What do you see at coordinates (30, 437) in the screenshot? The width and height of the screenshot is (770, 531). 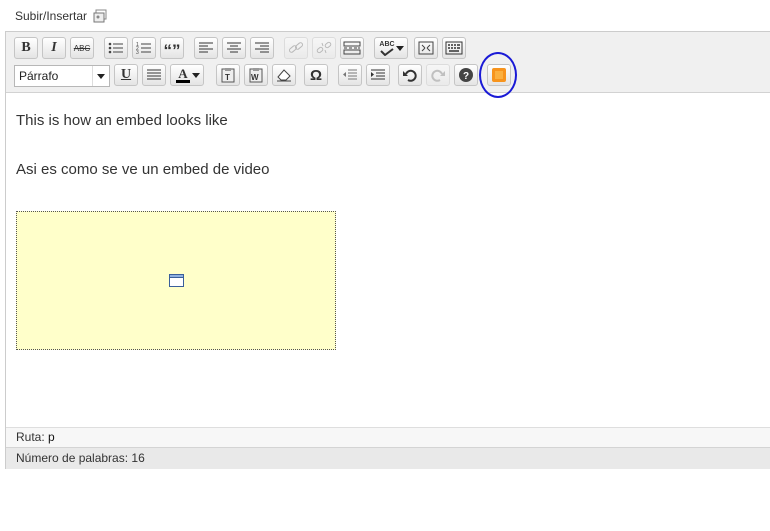 I see `path-label: Ruta:` at bounding box center [30, 437].